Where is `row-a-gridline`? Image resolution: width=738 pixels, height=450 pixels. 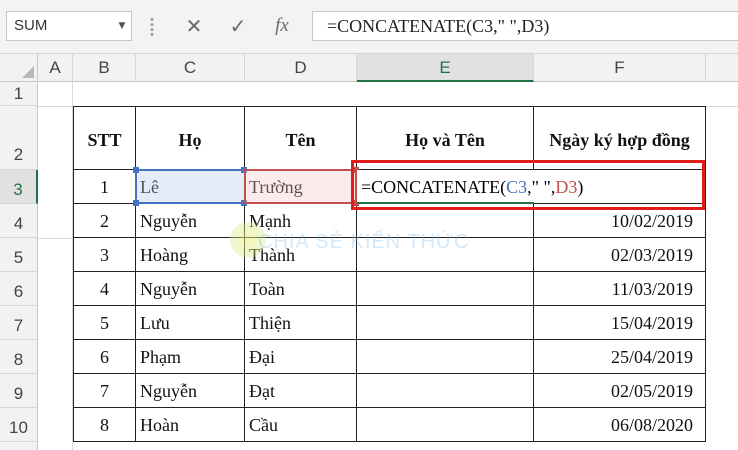 row-a-gridline is located at coordinates (55, 238).